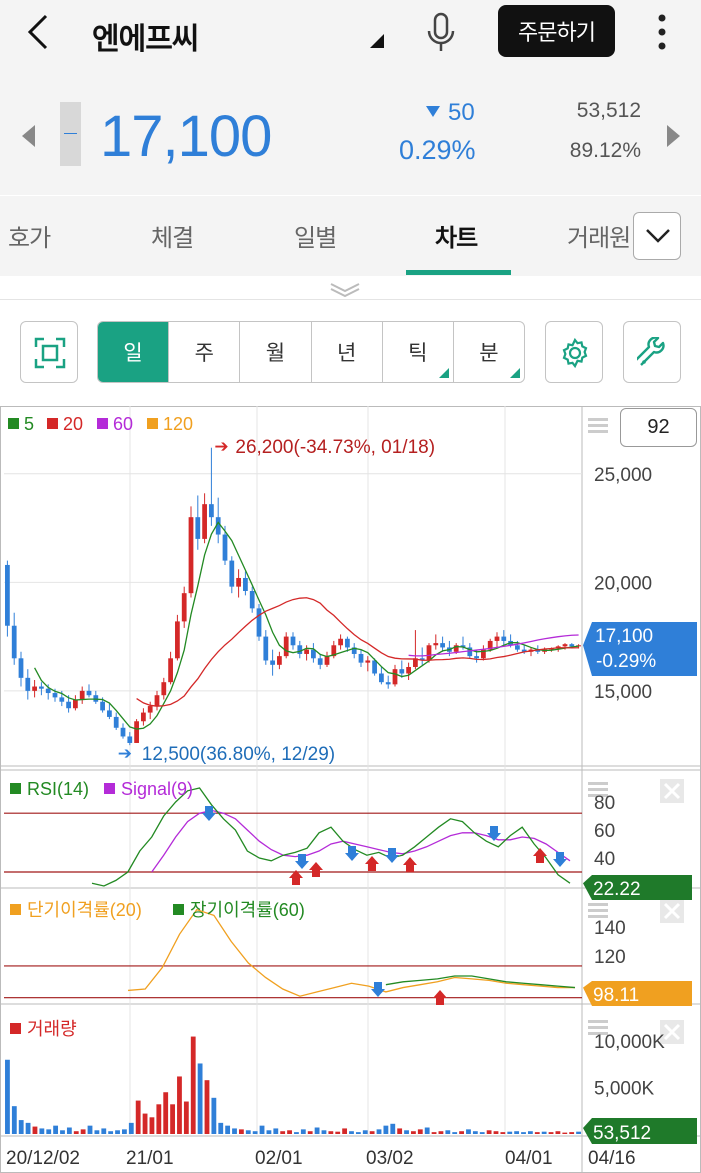 The height and width of the screenshot is (1173, 701). Describe the element at coordinates (52, 1029) in the screenshot. I see `volume-legend-label: 거래량` at that location.